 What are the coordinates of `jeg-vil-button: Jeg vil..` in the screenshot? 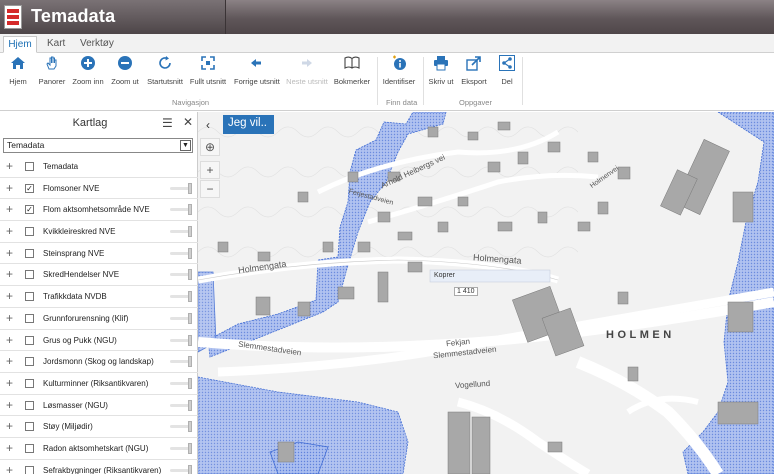 It's located at (248, 124).